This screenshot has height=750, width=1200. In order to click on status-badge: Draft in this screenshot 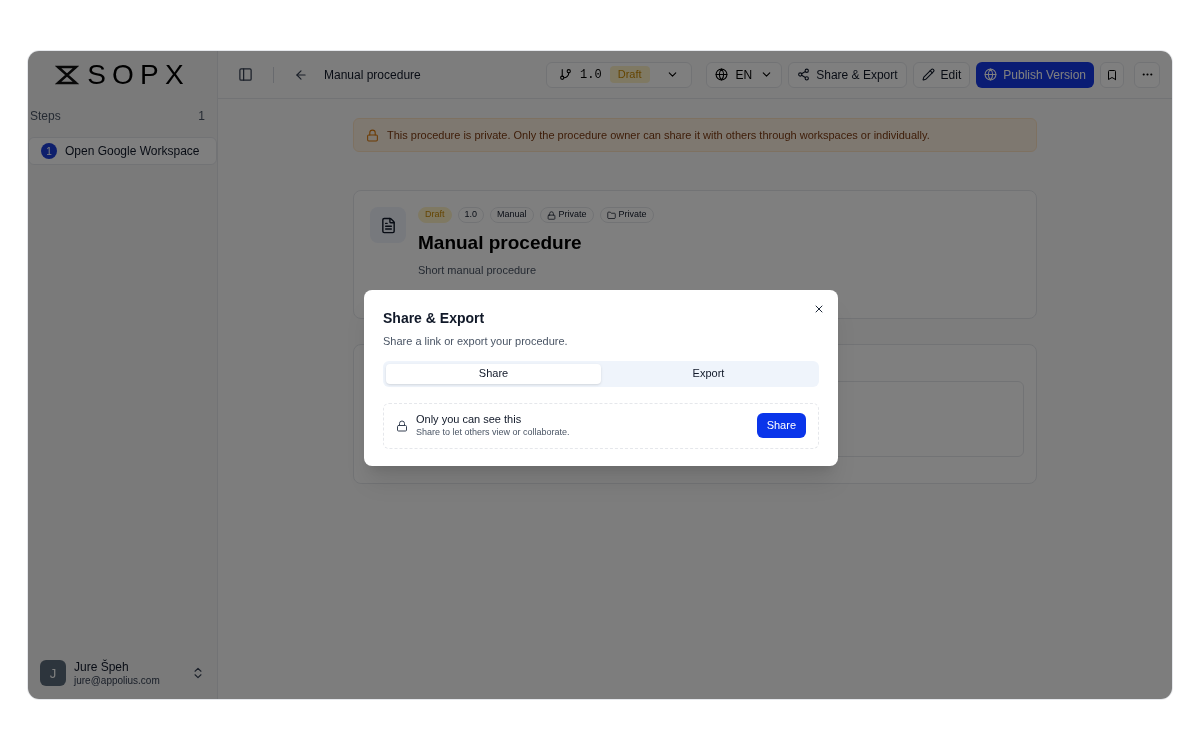, I will do `click(629, 74)`.